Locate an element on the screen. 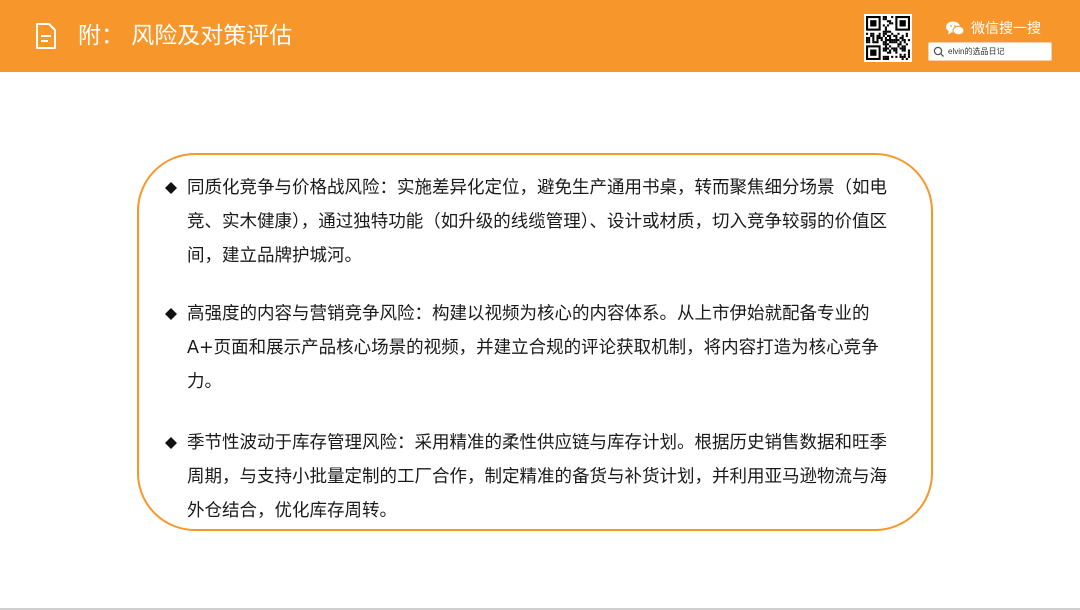  wechat-search-box: elvin的选品日记 is located at coordinates (990, 51).